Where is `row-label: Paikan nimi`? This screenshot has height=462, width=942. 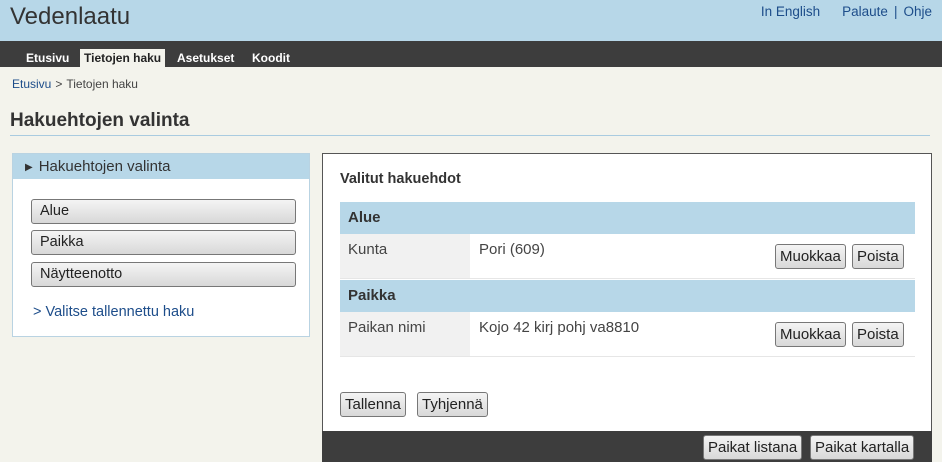 row-label: Paikan nimi is located at coordinates (405, 334).